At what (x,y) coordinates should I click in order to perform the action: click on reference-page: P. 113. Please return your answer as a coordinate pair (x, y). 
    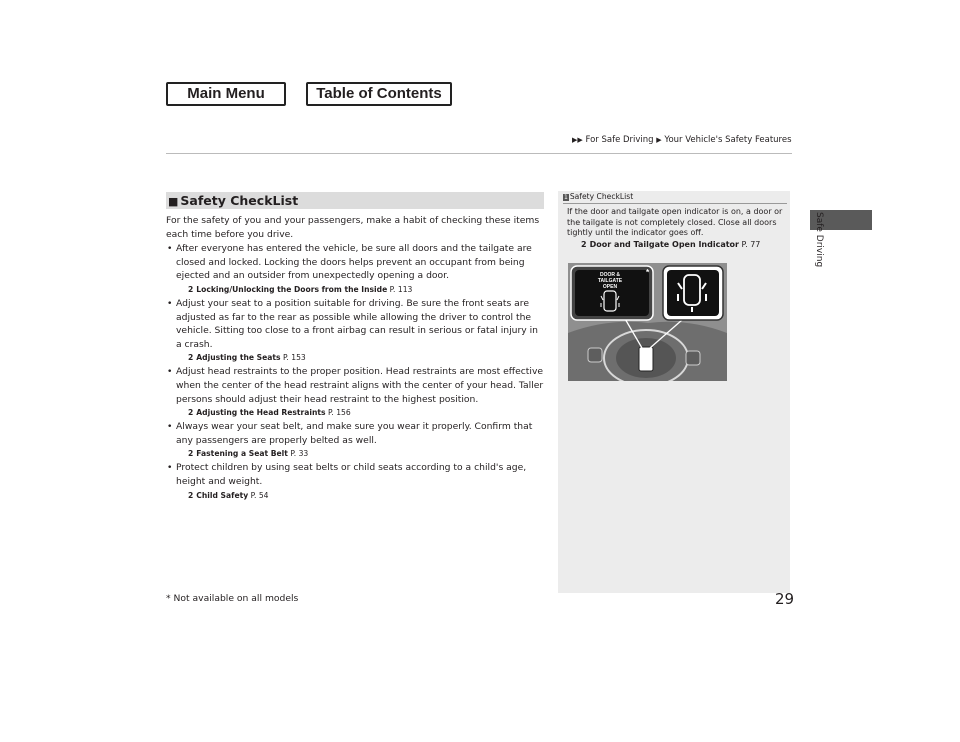
    Looking at the image, I should click on (401, 289).